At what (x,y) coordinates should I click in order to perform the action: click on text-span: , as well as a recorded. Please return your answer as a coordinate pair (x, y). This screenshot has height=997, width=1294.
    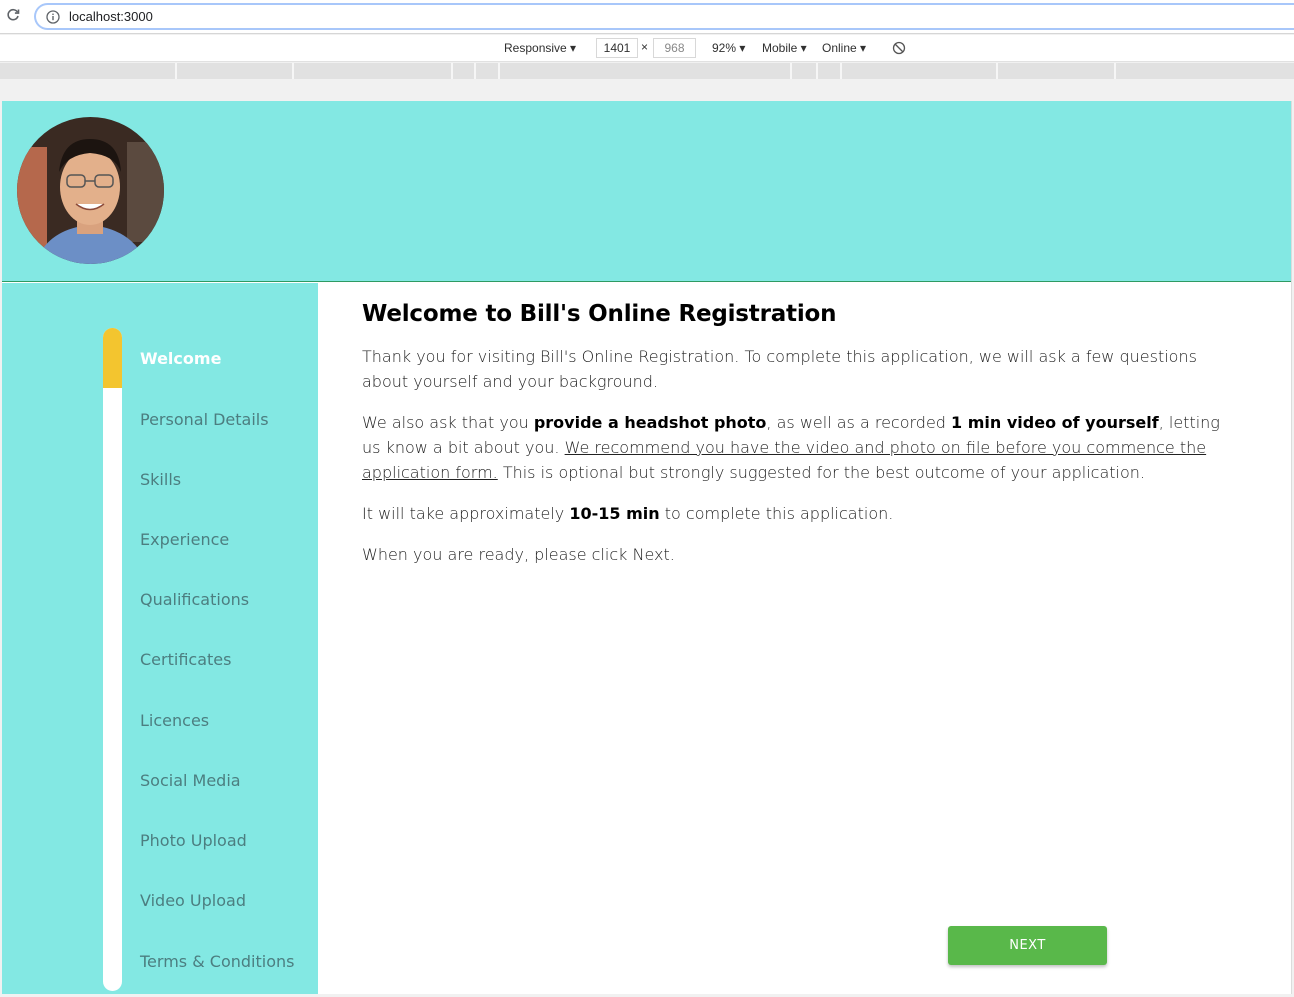
    Looking at the image, I should click on (859, 422).